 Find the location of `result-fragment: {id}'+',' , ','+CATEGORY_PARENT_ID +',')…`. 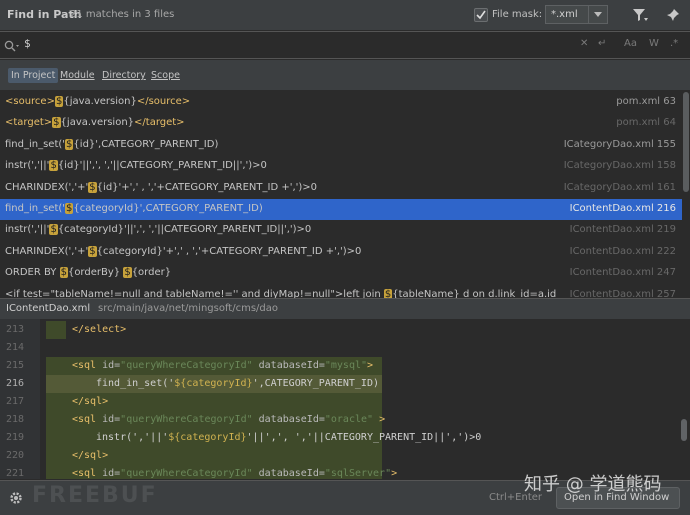

result-fragment: {id}'+',' , ','+CATEGORY_PARENT_ID +',')… is located at coordinates (207, 187).